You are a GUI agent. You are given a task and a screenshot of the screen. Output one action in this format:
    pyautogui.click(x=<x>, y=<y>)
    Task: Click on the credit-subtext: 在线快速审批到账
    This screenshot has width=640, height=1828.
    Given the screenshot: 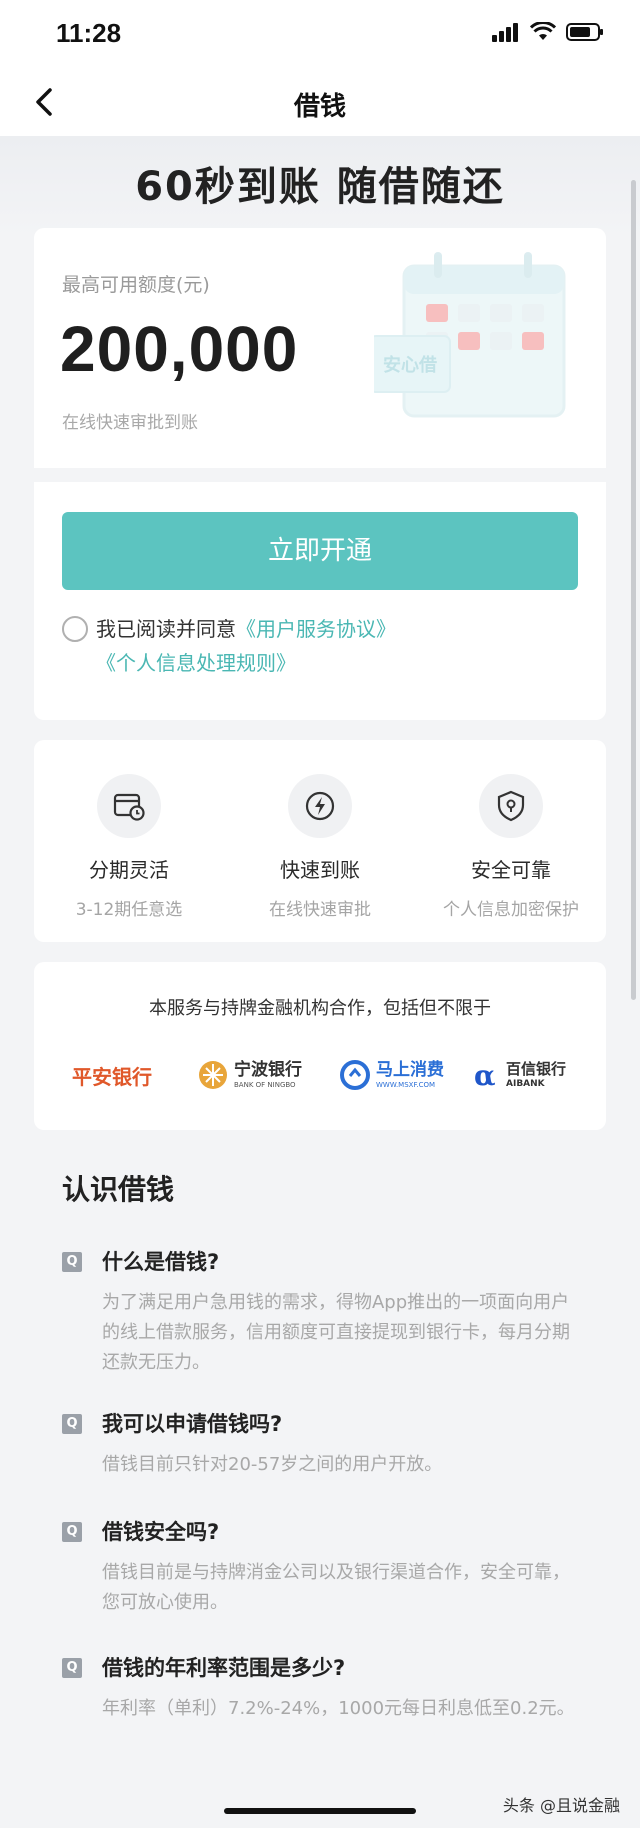 What is the action you would take?
    pyautogui.click(x=130, y=423)
    